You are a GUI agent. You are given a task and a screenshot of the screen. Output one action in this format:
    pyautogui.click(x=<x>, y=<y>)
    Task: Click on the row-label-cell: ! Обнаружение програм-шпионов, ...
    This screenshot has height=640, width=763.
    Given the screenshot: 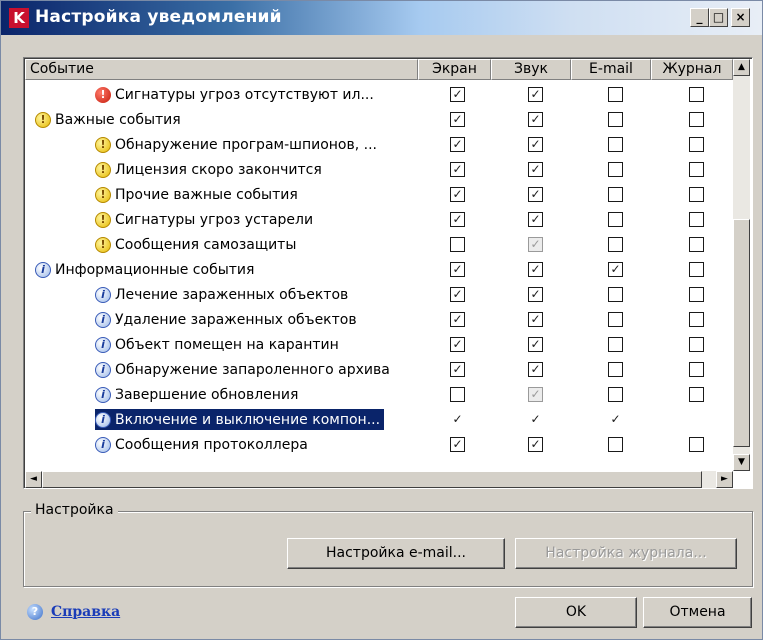 What is the action you would take?
    pyautogui.click(x=238, y=144)
    